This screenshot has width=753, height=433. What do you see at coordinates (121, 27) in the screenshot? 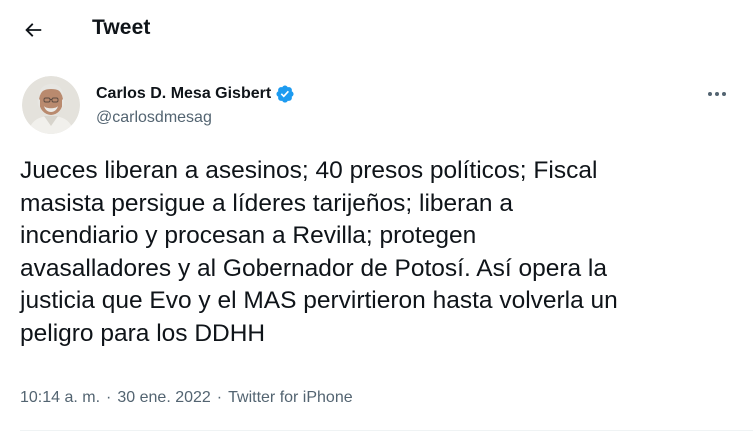
I see `page-title: Tweet` at bounding box center [121, 27].